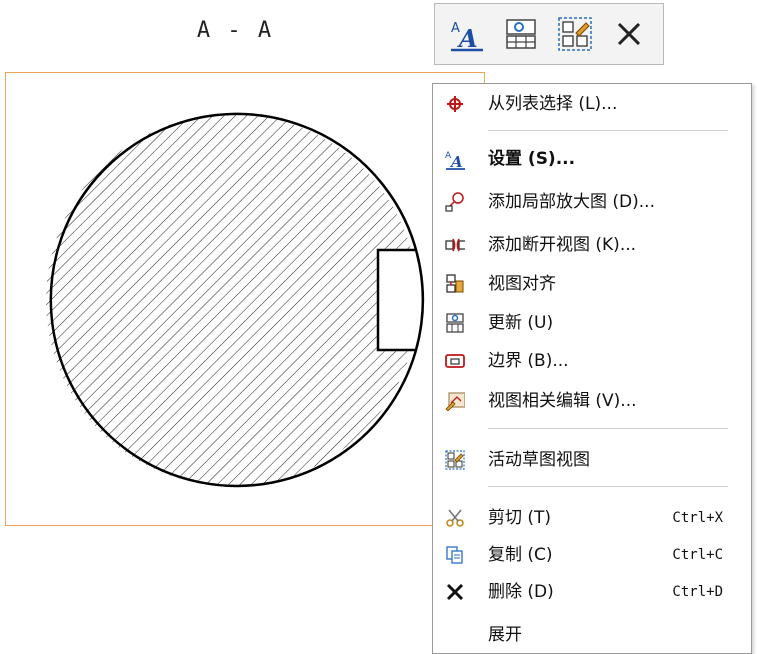 This screenshot has height=654, width=757. Describe the element at coordinates (592, 555) in the screenshot. I see `menu-item-copy: 复制 (C) Ctrl+C` at that location.